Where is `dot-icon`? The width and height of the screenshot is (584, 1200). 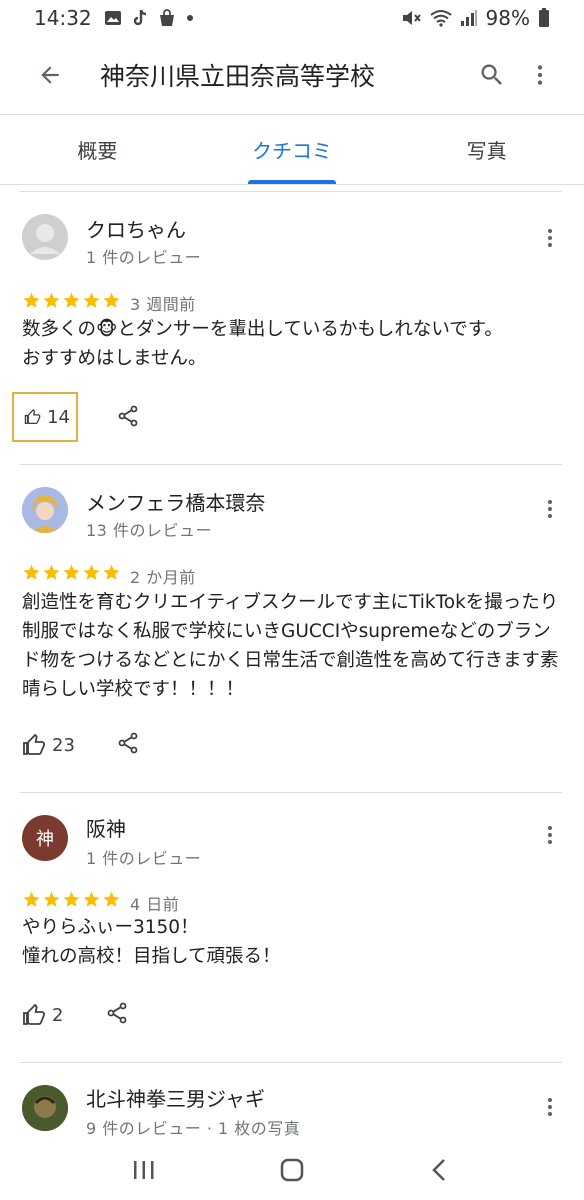
dot-icon is located at coordinates (189, 18).